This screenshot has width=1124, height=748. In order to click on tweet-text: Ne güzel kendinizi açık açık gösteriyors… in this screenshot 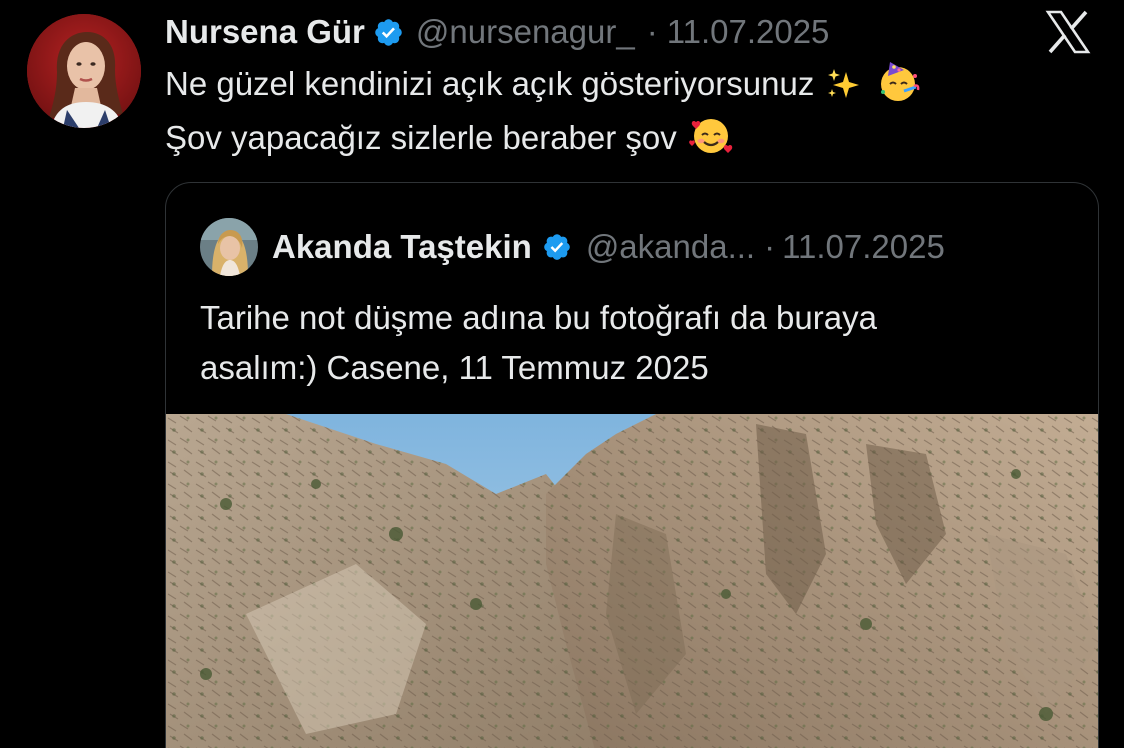, I will do `click(635, 114)`.